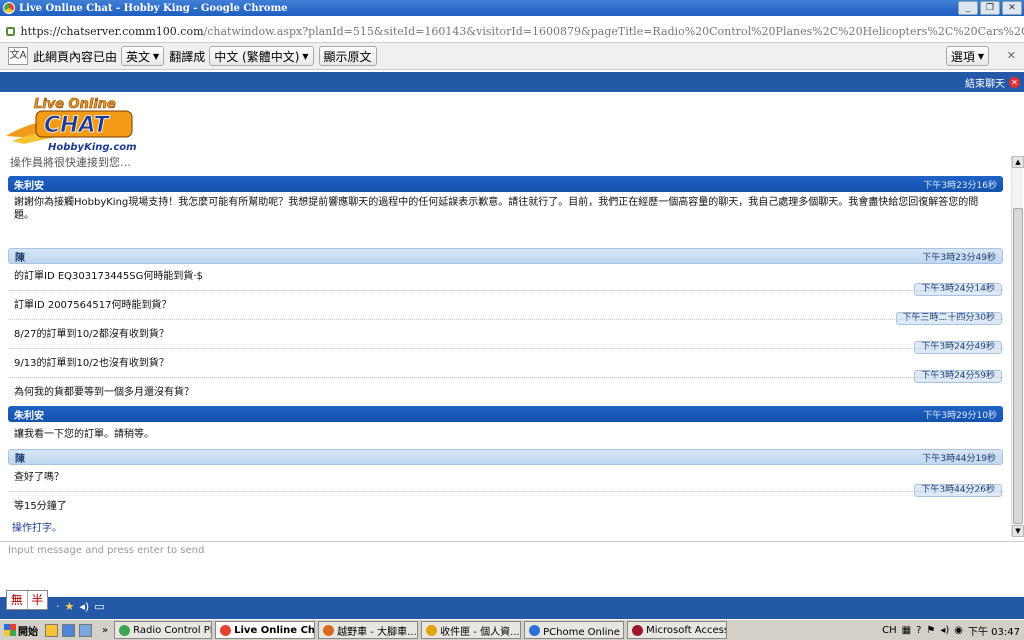  I want to click on firefox-icon, so click(329, 630).